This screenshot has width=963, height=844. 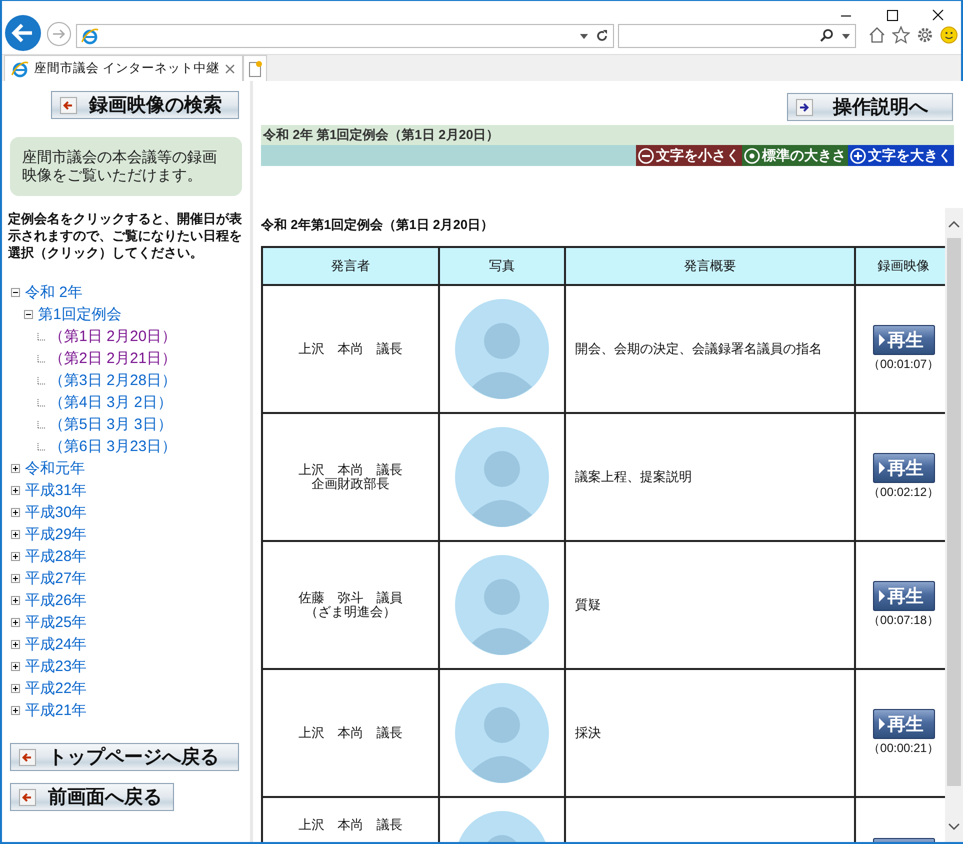 I want to click on tree-link: （第6日 3月23日）, so click(x=113, y=446).